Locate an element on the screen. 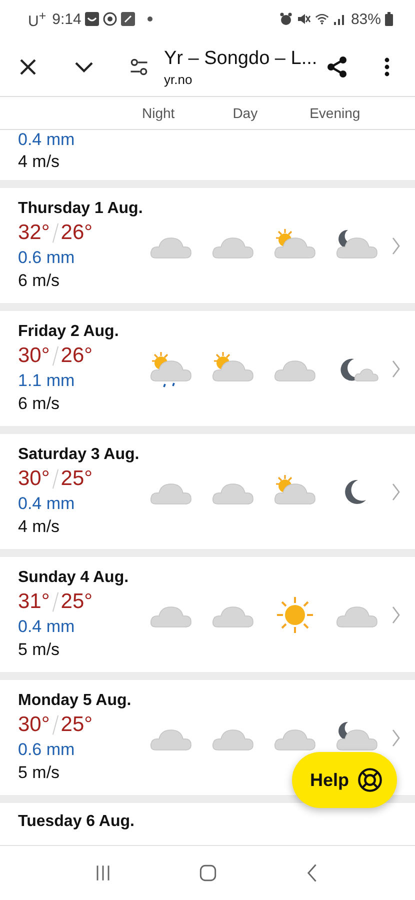 This screenshot has height=900, width=415. notification-dot-icon is located at coordinates (150, 19).